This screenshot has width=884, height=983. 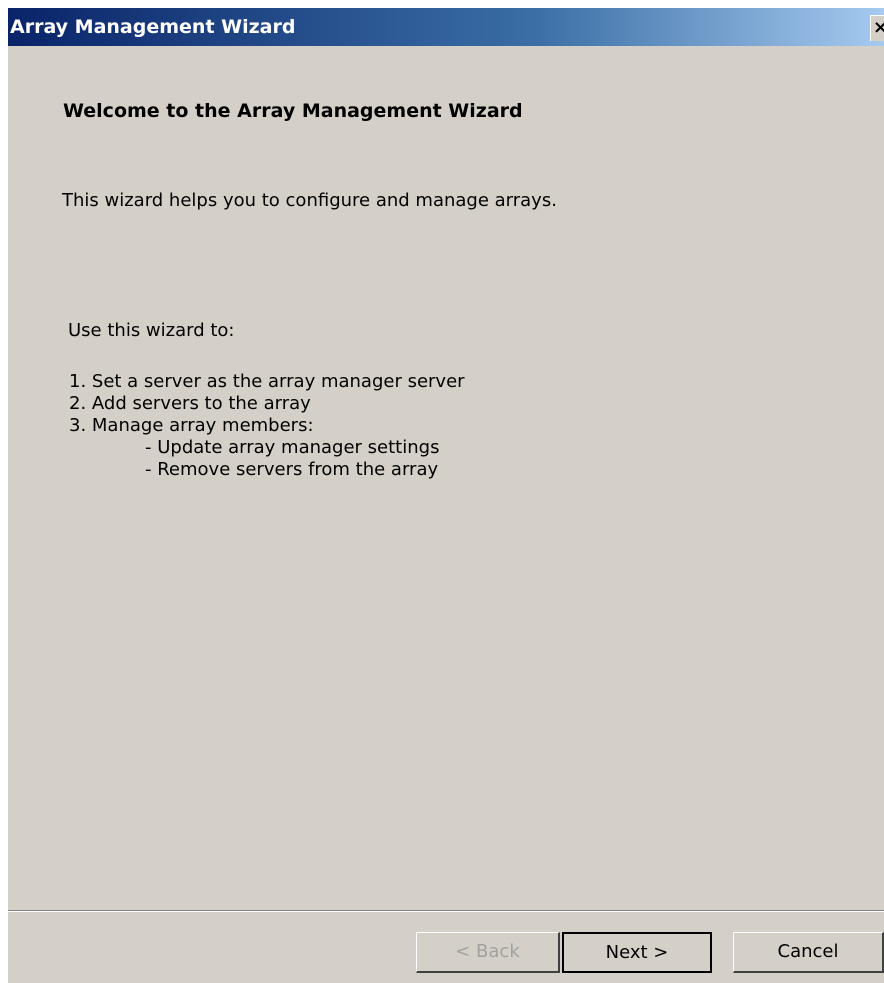 What do you see at coordinates (151, 330) in the screenshot?
I see `use-label: Use this wizard to:` at bounding box center [151, 330].